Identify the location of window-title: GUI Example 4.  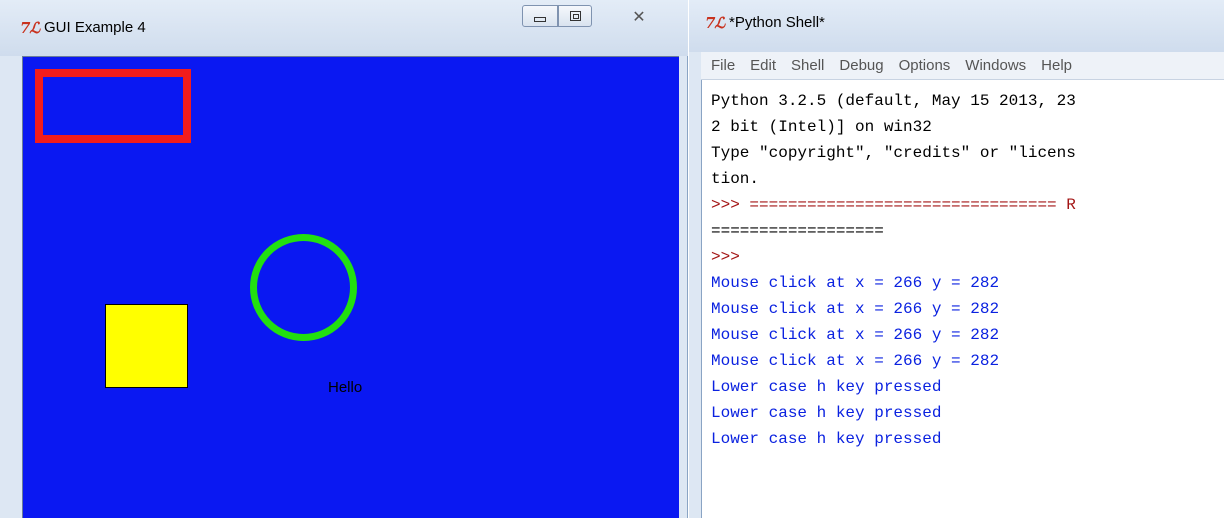
(95, 27).